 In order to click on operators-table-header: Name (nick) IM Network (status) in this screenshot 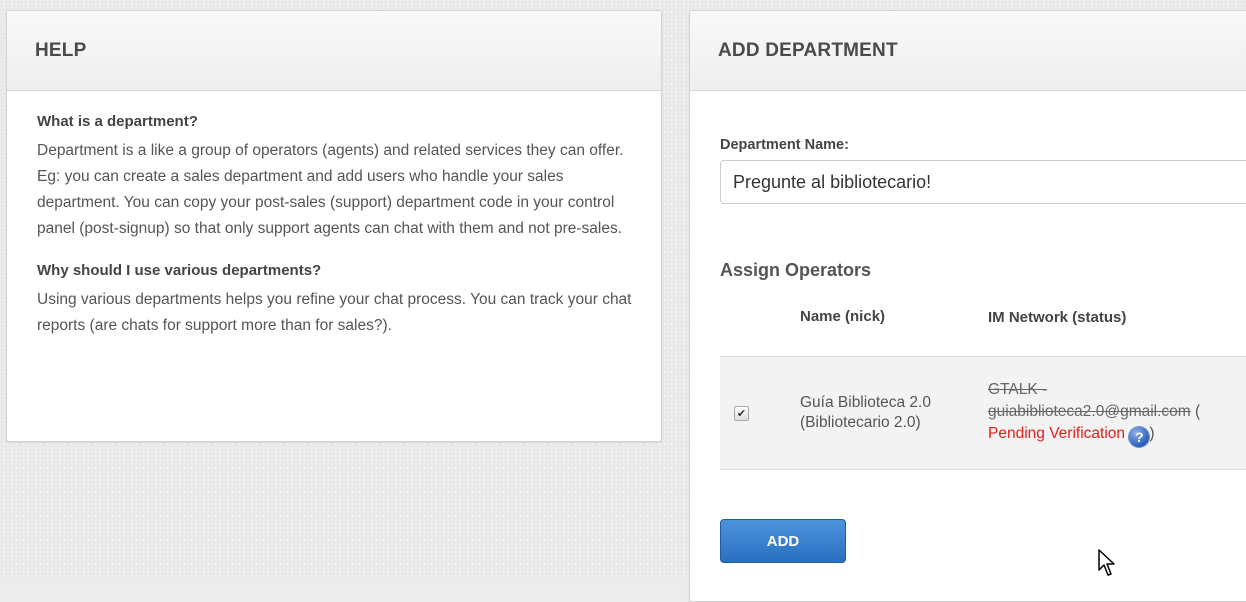, I will do `click(983, 325)`.